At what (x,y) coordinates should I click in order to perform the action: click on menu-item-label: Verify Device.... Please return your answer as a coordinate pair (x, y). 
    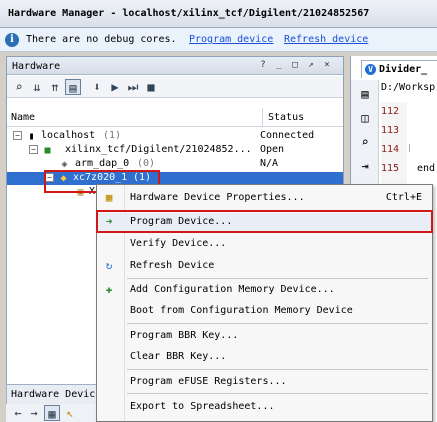
    Looking at the image, I should click on (178, 243).